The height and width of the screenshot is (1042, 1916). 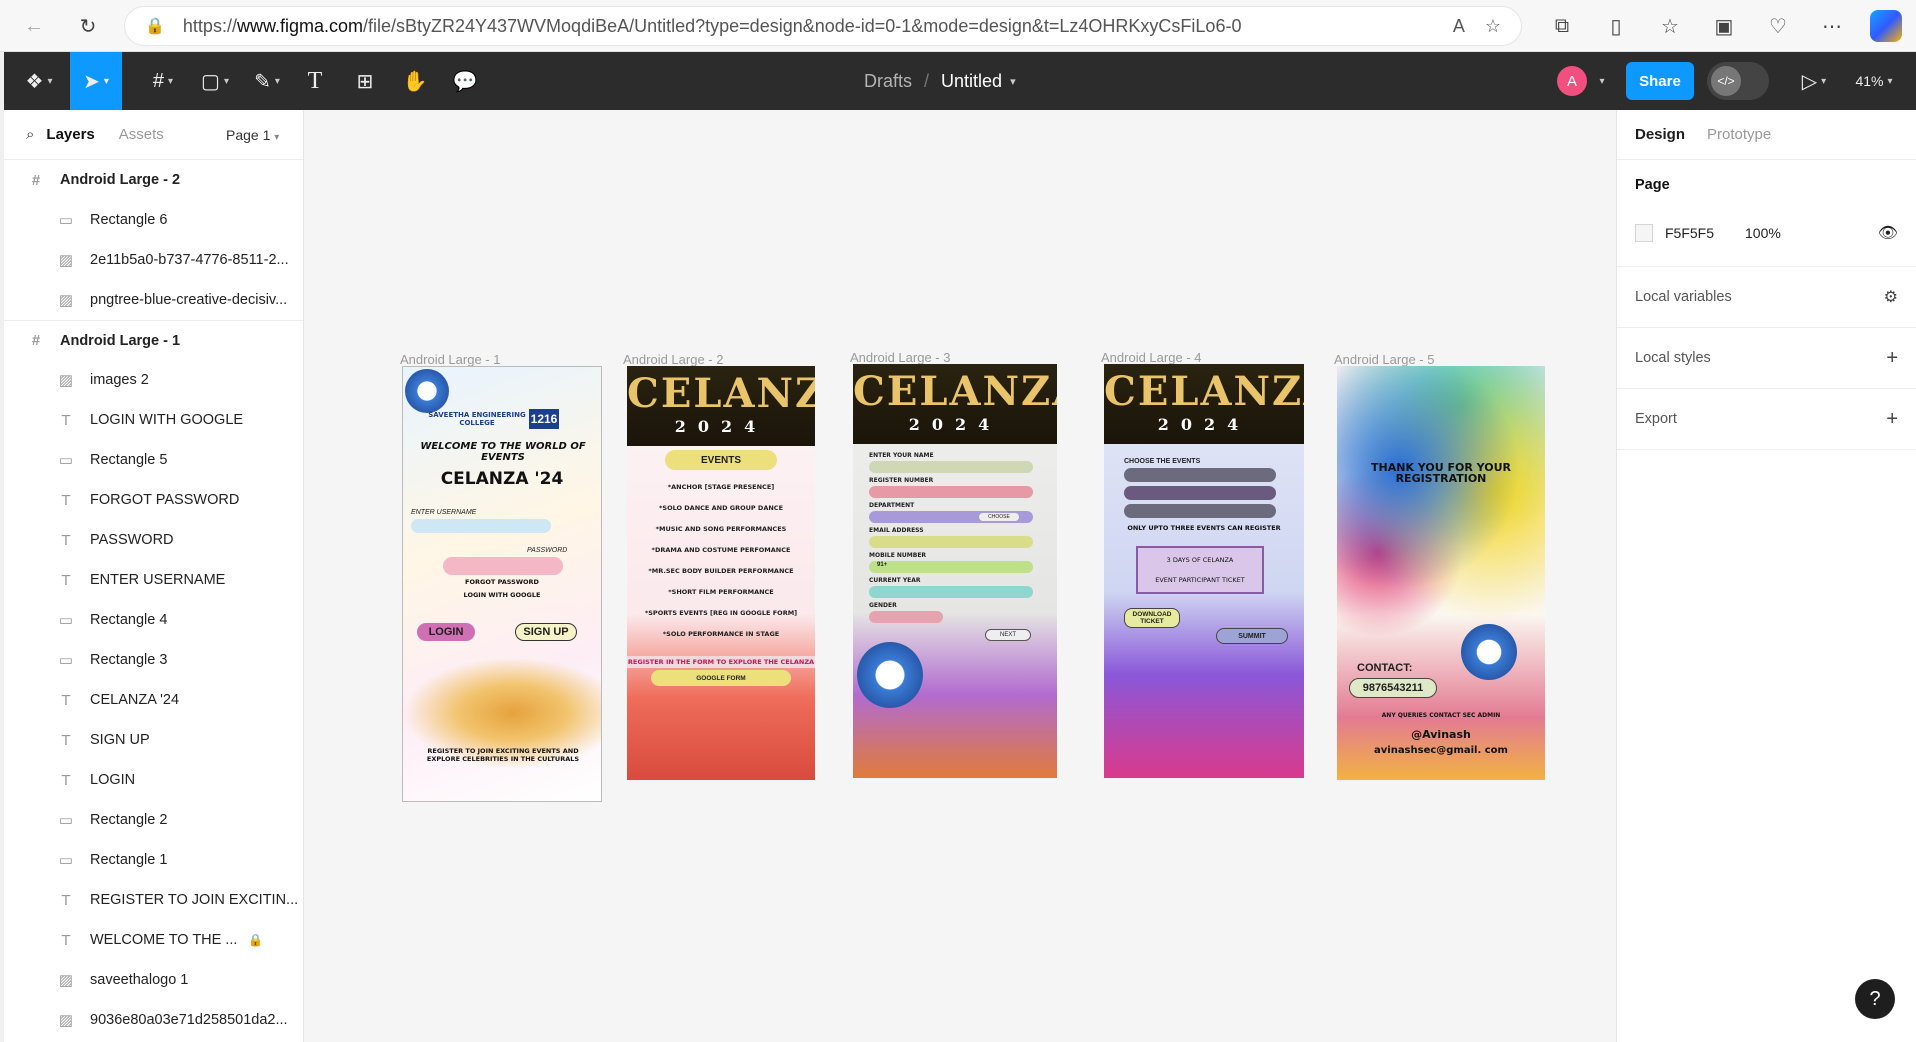 What do you see at coordinates (153, 580) in the screenshot?
I see `layer-item: T ENTER USERNAME` at bounding box center [153, 580].